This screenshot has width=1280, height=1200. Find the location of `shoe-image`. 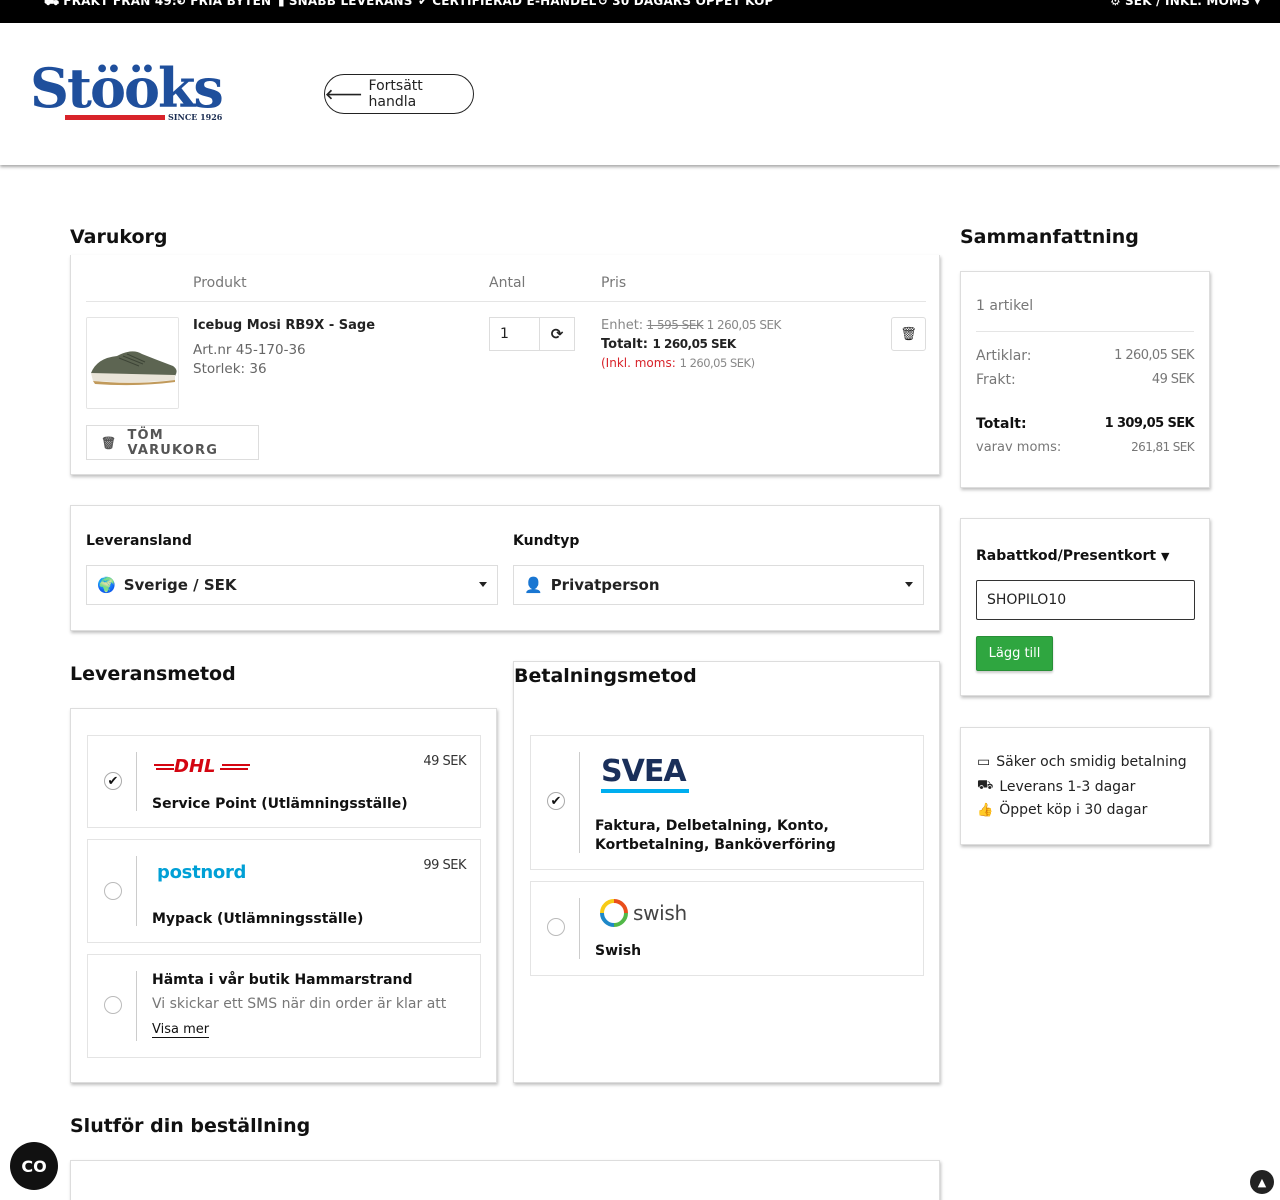

shoe-image is located at coordinates (132, 363).